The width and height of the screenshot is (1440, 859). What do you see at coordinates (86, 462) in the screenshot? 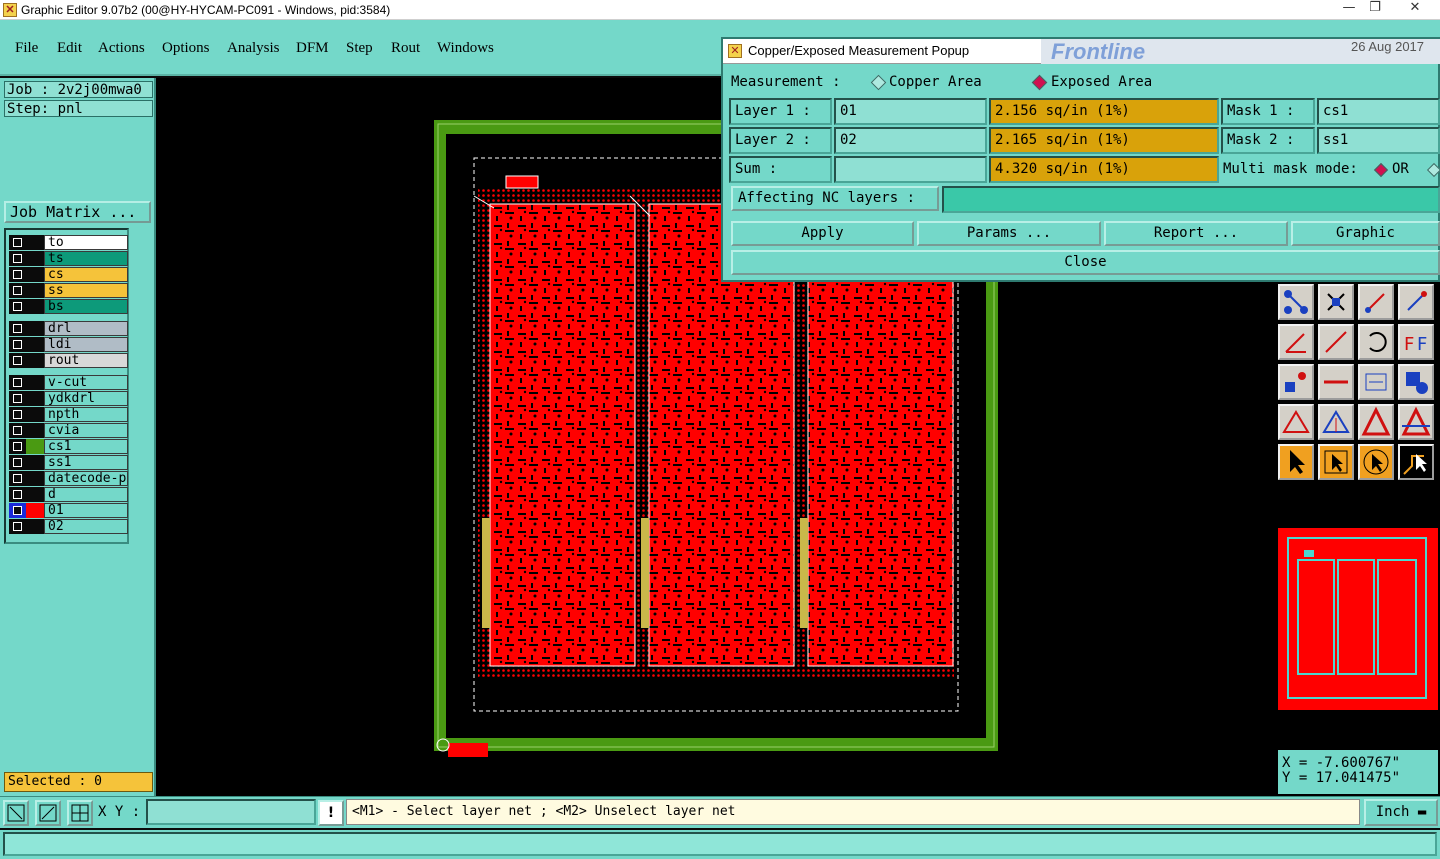
I see `layer-name: ss1` at bounding box center [86, 462].